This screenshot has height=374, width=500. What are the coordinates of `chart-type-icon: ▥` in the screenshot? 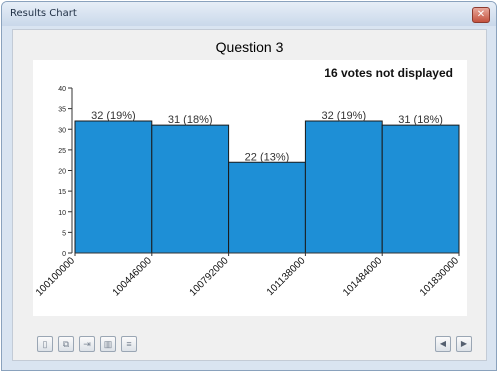 It's located at (108, 344).